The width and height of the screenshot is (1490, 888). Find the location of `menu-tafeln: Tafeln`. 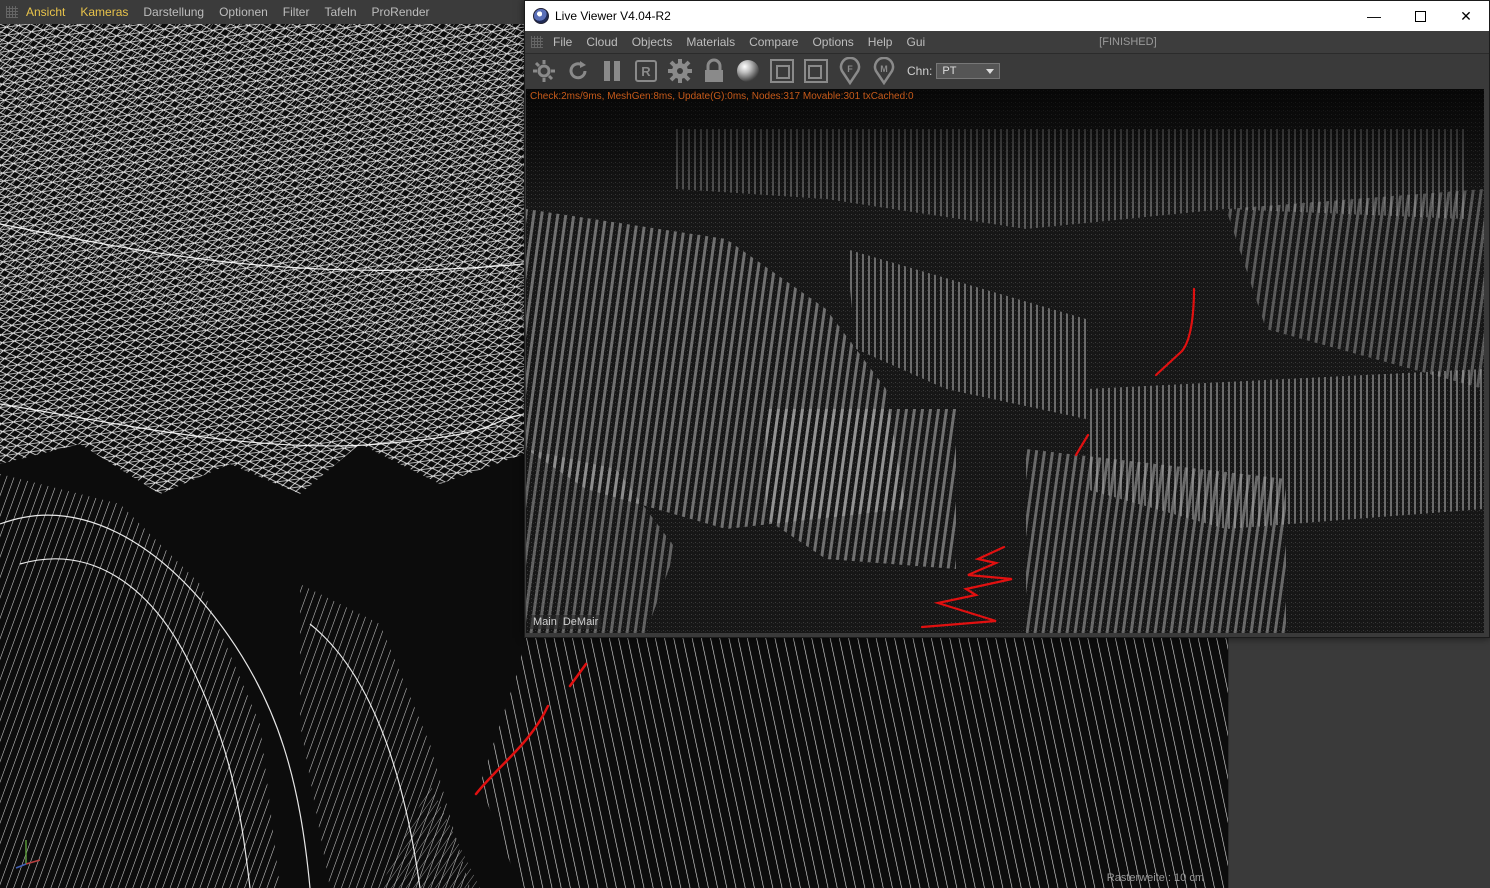

menu-tafeln: Tafeln is located at coordinates (340, 12).